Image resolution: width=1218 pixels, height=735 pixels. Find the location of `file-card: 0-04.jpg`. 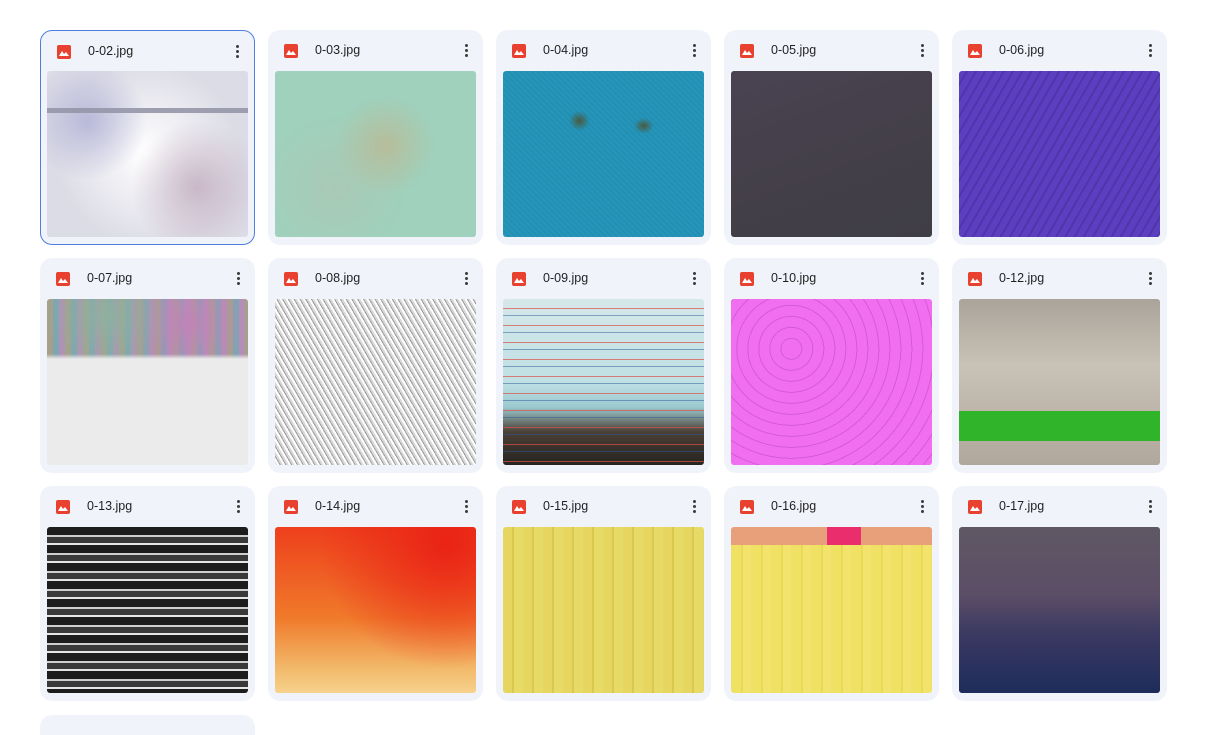

file-card: 0-04.jpg is located at coordinates (603, 137).